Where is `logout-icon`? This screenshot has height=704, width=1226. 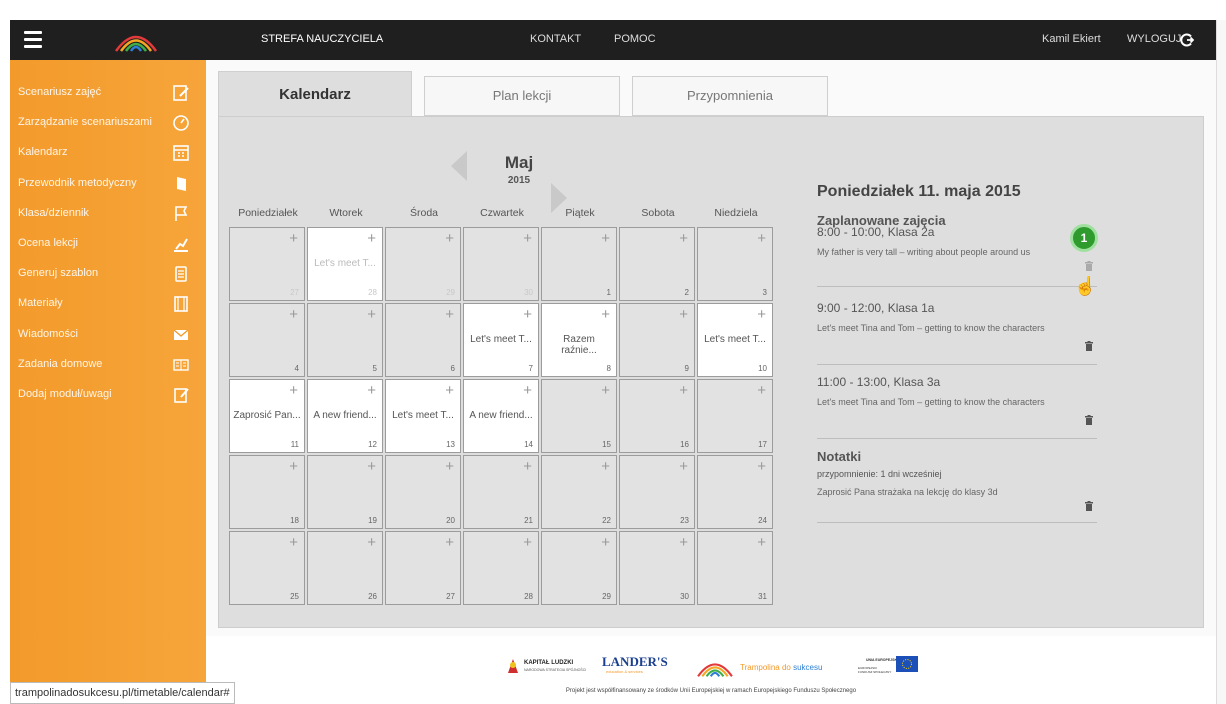
logout-icon is located at coordinates (1187, 40).